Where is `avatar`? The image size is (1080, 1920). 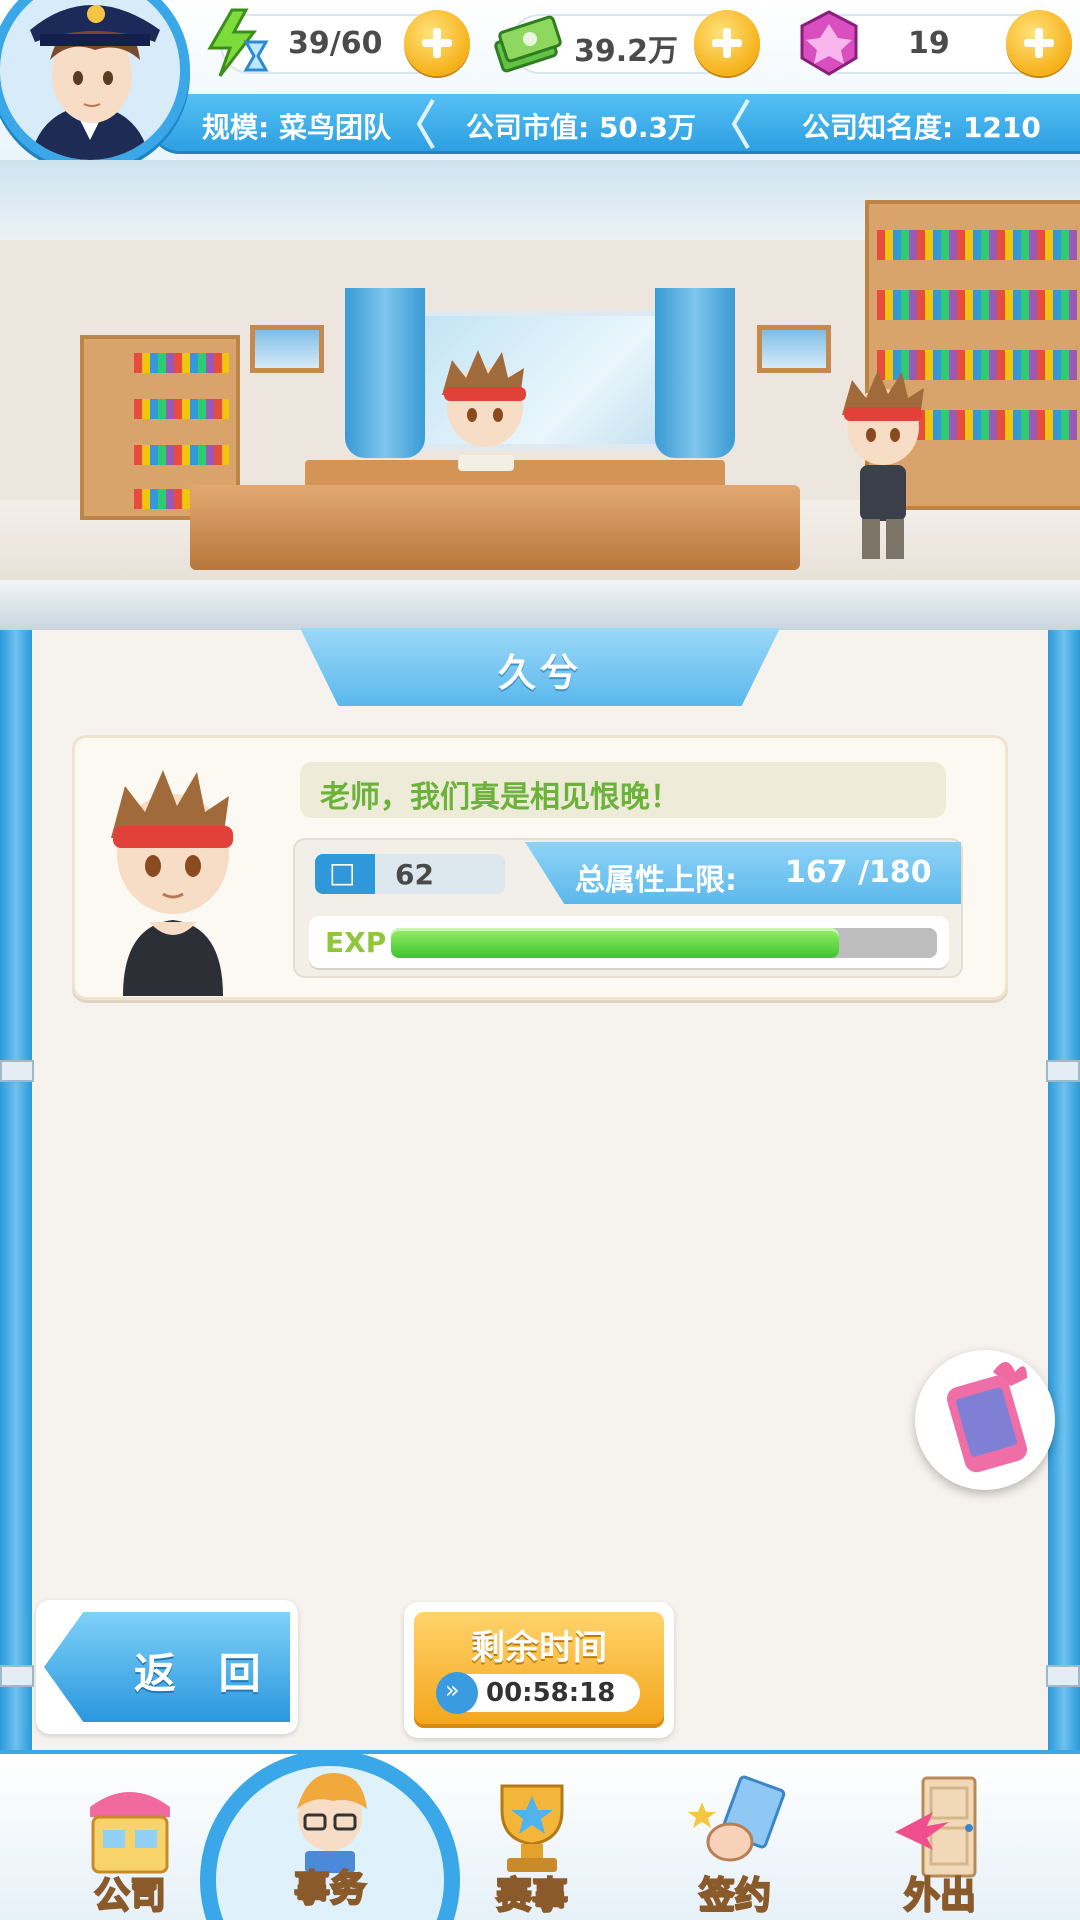 avatar is located at coordinates (90, 80).